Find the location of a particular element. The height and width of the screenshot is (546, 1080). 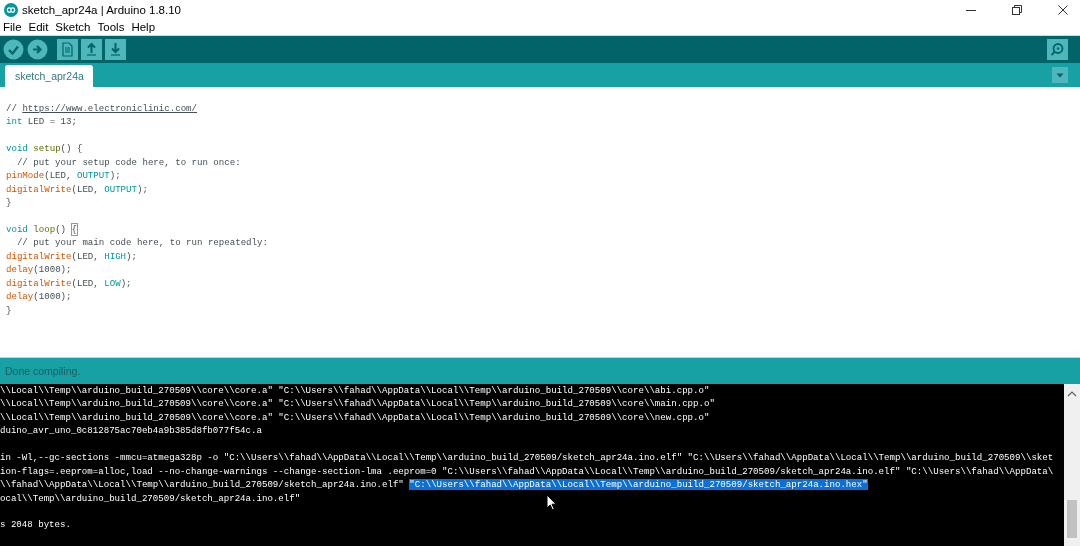

app-logo-icon is located at coordinates (11, 10).